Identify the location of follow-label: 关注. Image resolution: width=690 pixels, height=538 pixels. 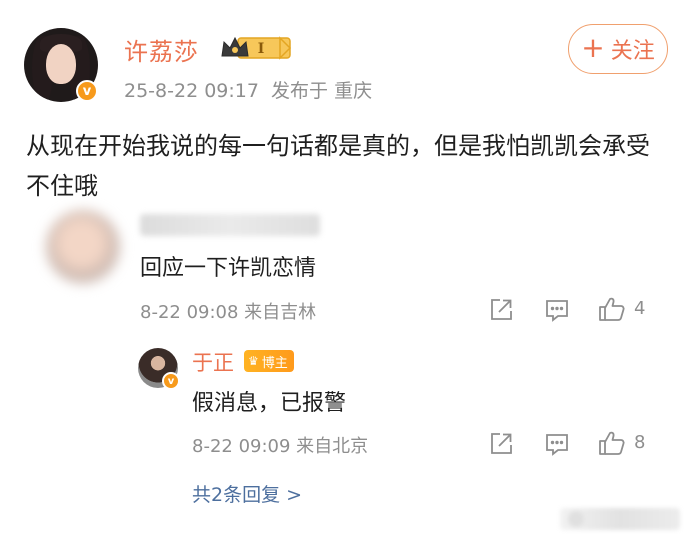
(632, 51).